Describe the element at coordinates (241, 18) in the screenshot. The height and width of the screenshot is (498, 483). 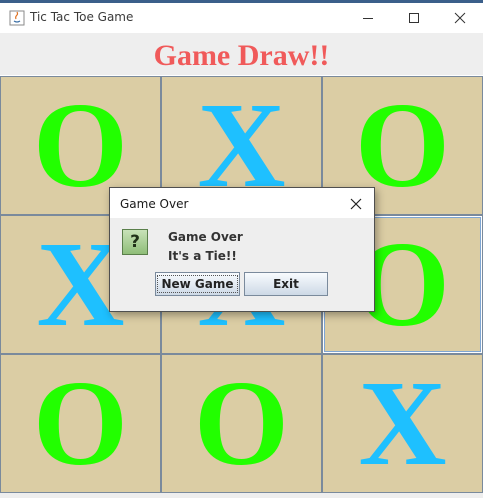
I see `title-bar: Tic Tac Toe Game` at that location.